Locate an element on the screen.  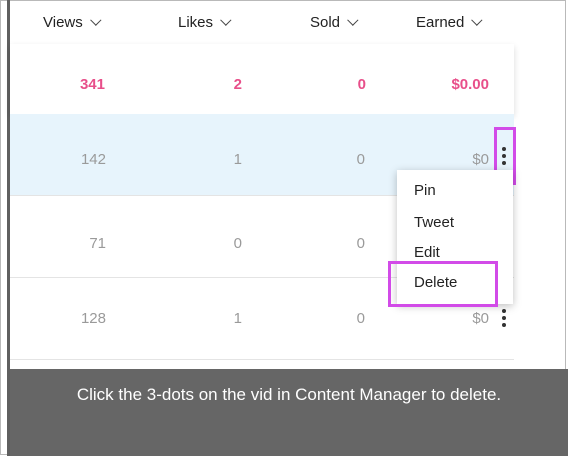
summary-sold: 0 is located at coordinates (361, 84).